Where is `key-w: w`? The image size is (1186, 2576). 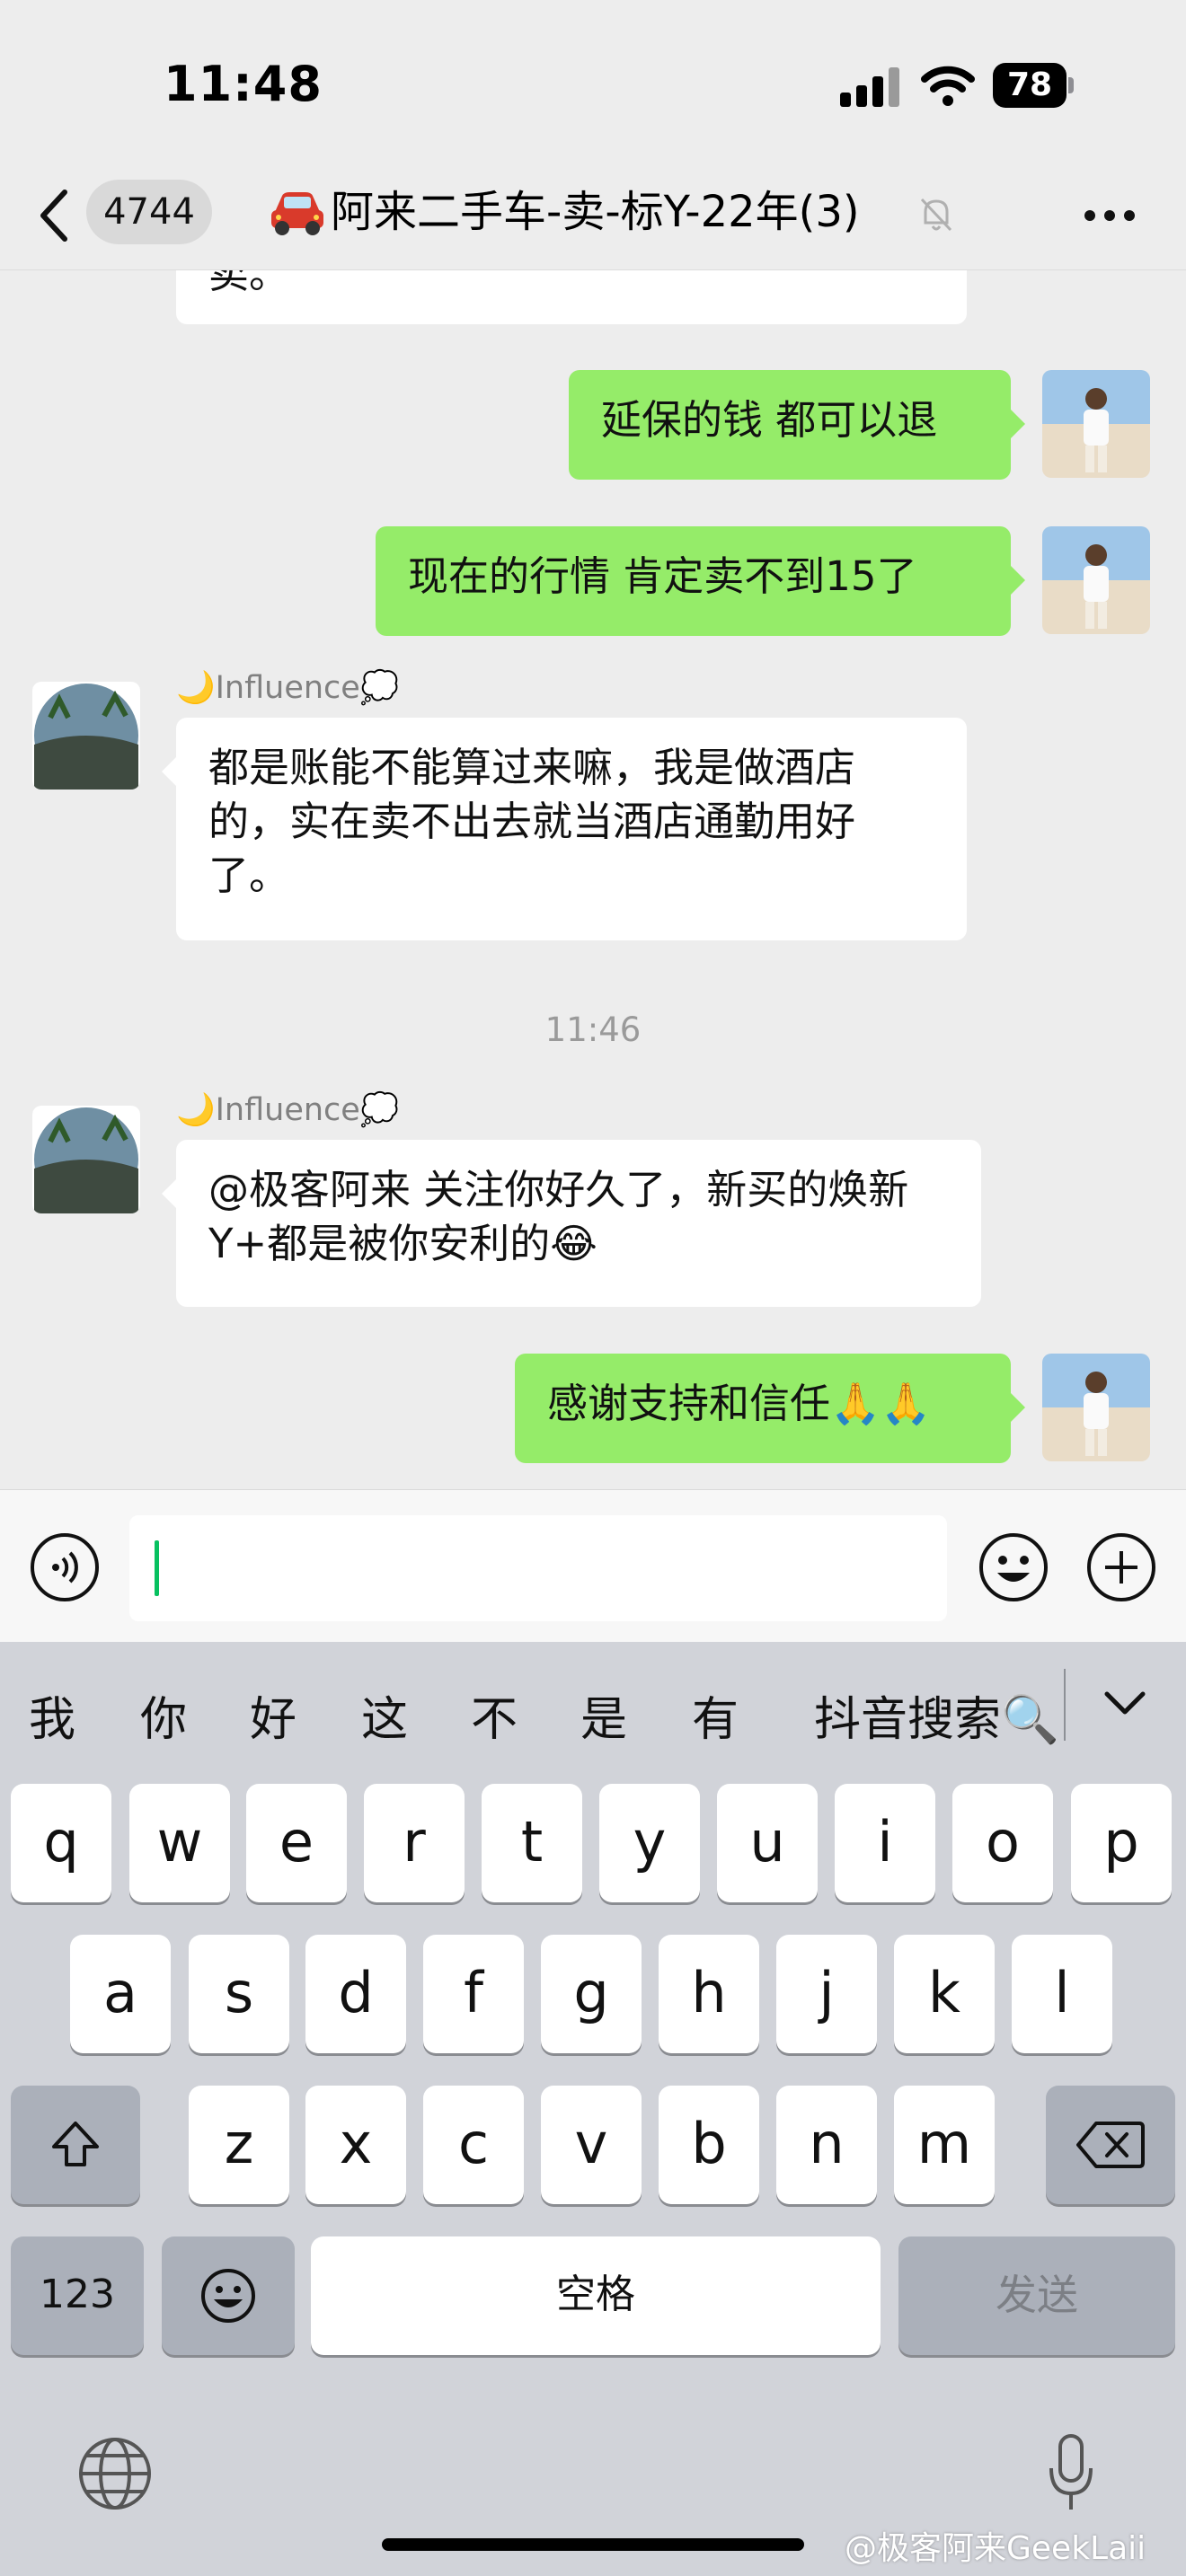 key-w: w is located at coordinates (179, 1843).